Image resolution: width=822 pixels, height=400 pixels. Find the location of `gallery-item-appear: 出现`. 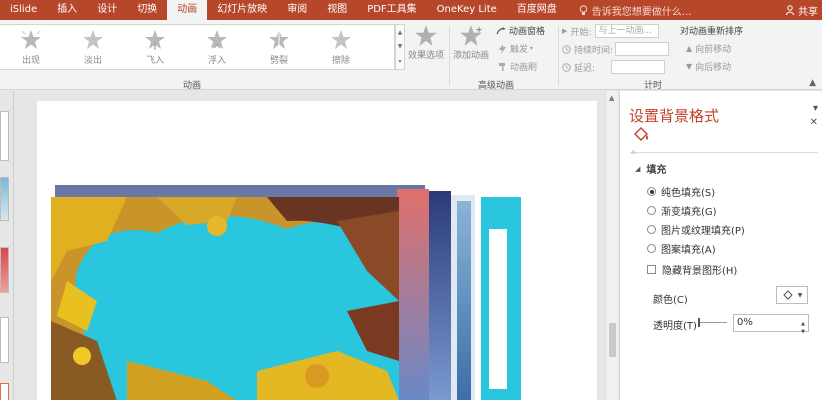

gallery-item-appear: 出现 is located at coordinates (31, 47).